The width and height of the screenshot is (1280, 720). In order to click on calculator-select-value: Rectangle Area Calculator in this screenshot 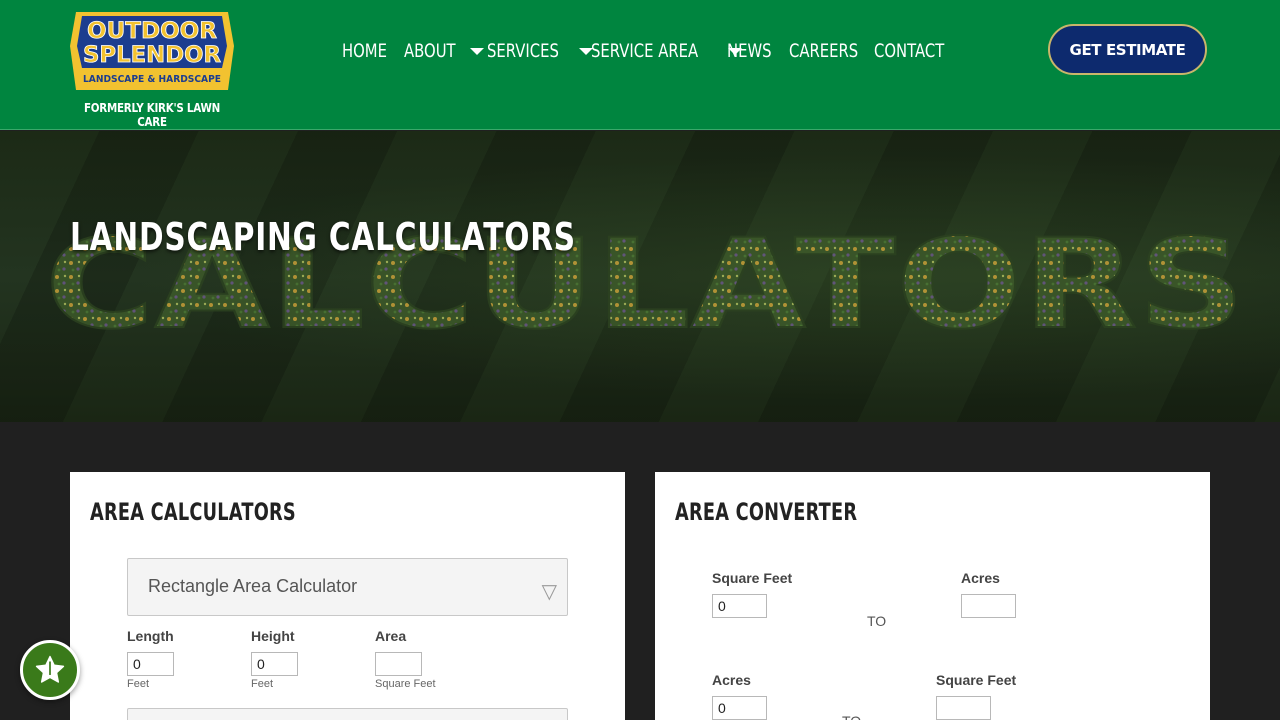, I will do `click(253, 586)`.